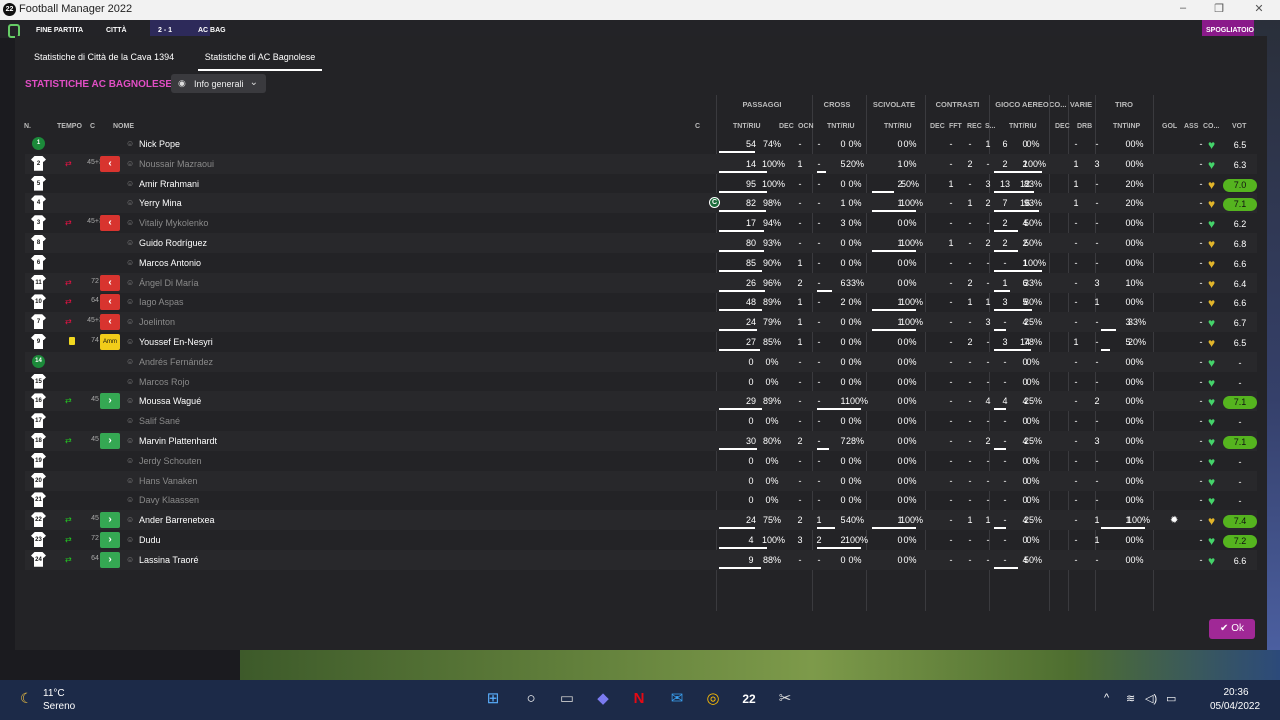  What do you see at coordinates (178, 441) in the screenshot?
I see `player-name: Marvin Plattenhardt` at bounding box center [178, 441].